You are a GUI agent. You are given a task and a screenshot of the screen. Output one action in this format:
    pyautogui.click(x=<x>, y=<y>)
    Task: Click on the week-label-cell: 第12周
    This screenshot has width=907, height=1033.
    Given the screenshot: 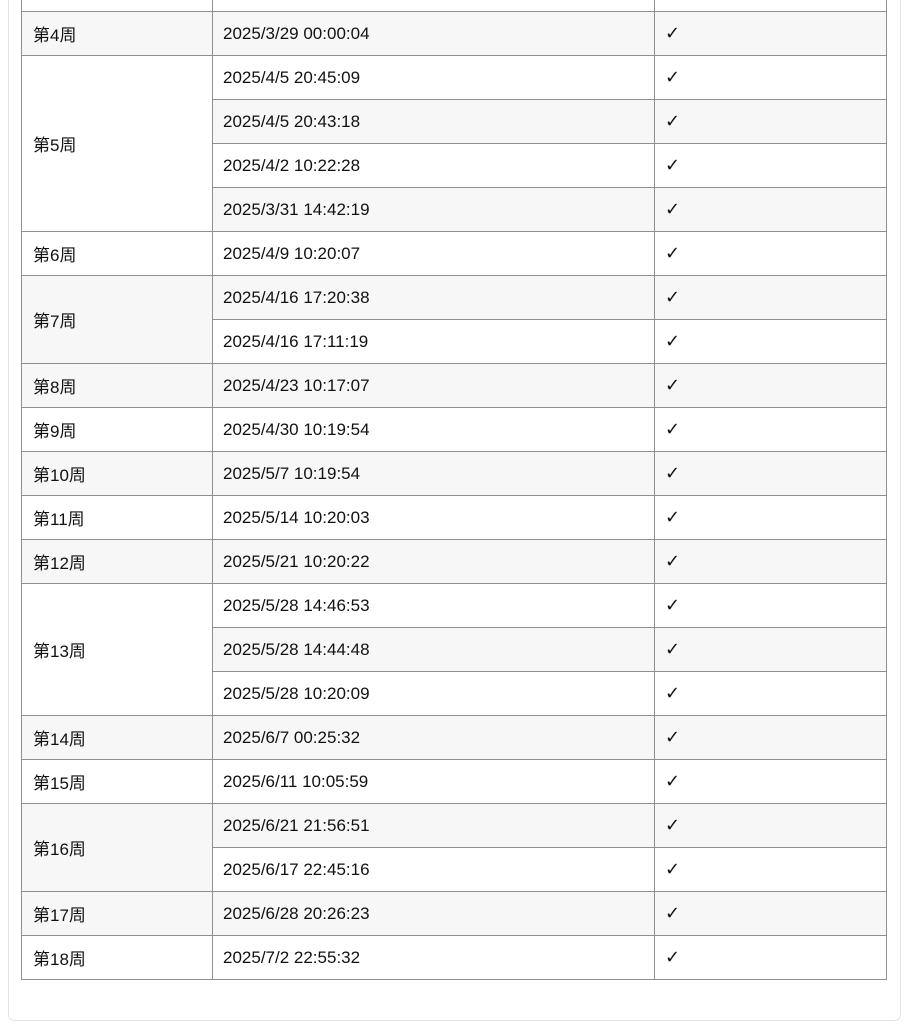 What is the action you would take?
    pyautogui.click(x=117, y=561)
    